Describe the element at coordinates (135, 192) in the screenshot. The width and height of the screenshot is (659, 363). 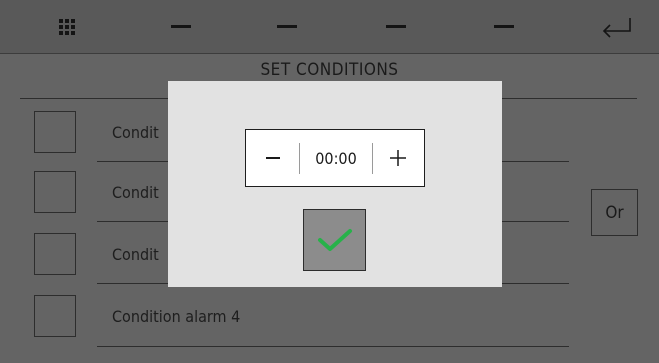
I see `condition-label-2: Condit` at that location.